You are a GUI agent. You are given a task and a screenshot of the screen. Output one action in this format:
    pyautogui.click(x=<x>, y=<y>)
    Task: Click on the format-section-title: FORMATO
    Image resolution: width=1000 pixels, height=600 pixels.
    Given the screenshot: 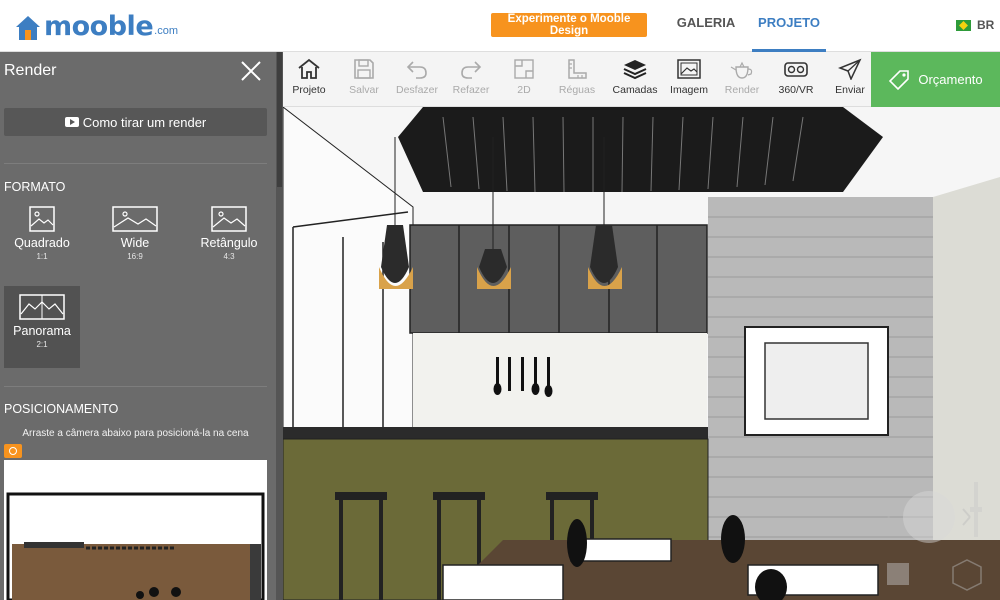 What is the action you would take?
    pyautogui.click(x=35, y=187)
    